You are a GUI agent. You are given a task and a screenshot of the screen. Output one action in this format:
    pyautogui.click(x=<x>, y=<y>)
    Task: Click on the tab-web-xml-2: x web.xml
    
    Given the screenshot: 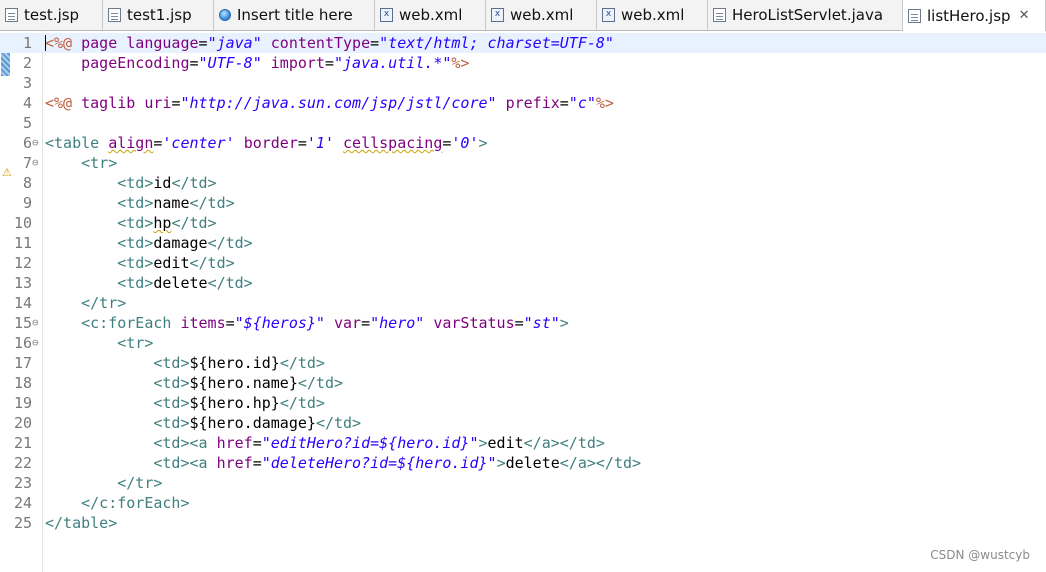 What is the action you would take?
    pyautogui.click(x=541, y=15)
    